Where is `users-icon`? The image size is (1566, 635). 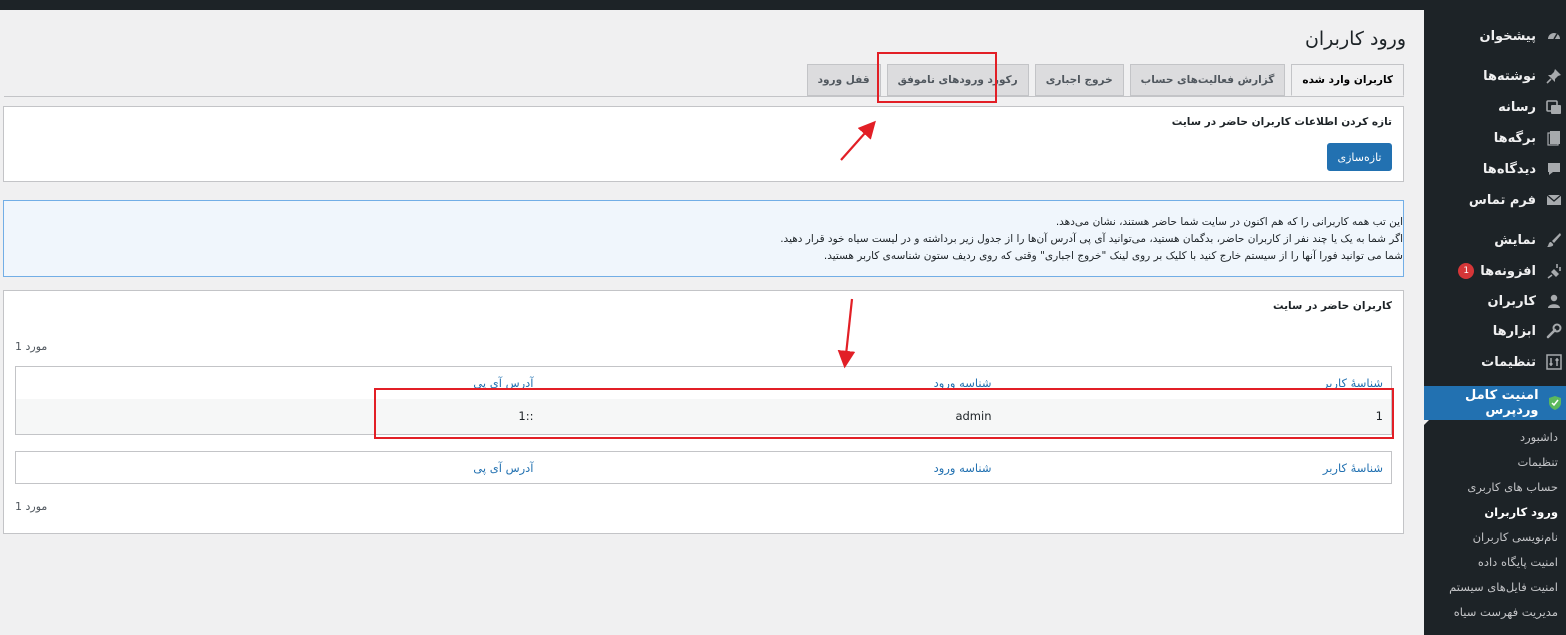
users-icon is located at coordinates (1554, 301).